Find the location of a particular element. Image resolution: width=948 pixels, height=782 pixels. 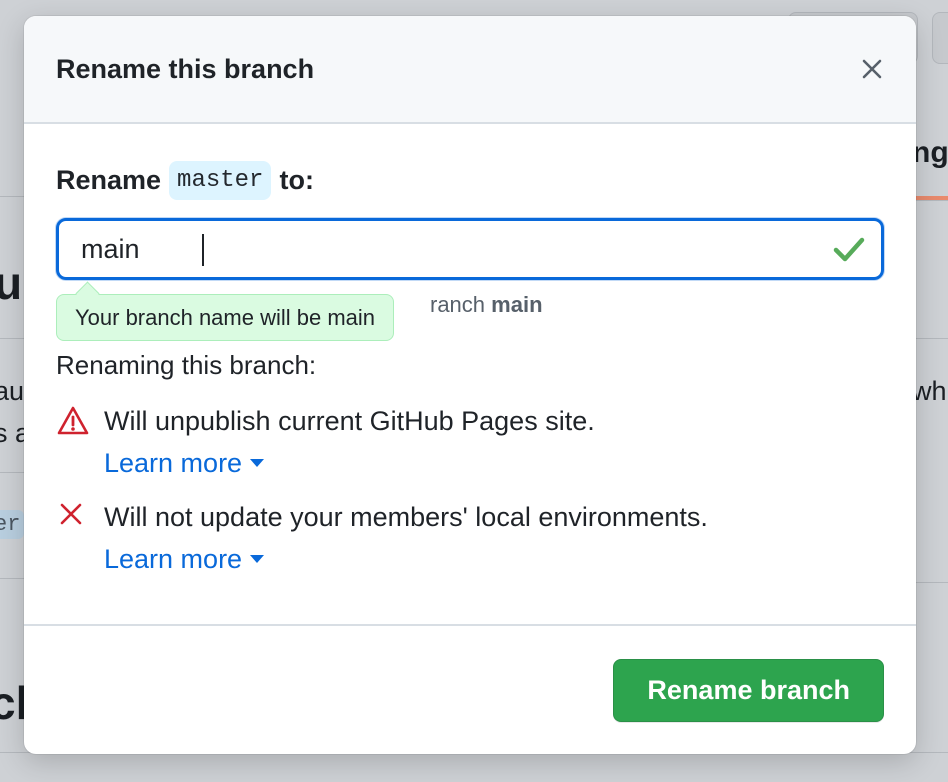

background-code: er is located at coordinates (12, 524).